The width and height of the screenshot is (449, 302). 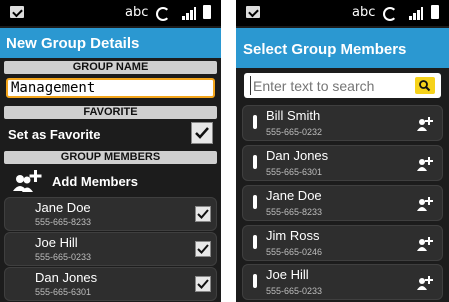 What do you see at coordinates (63, 222) in the screenshot?
I see `member-phone: 555-665-8233` at bounding box center [63, 222].